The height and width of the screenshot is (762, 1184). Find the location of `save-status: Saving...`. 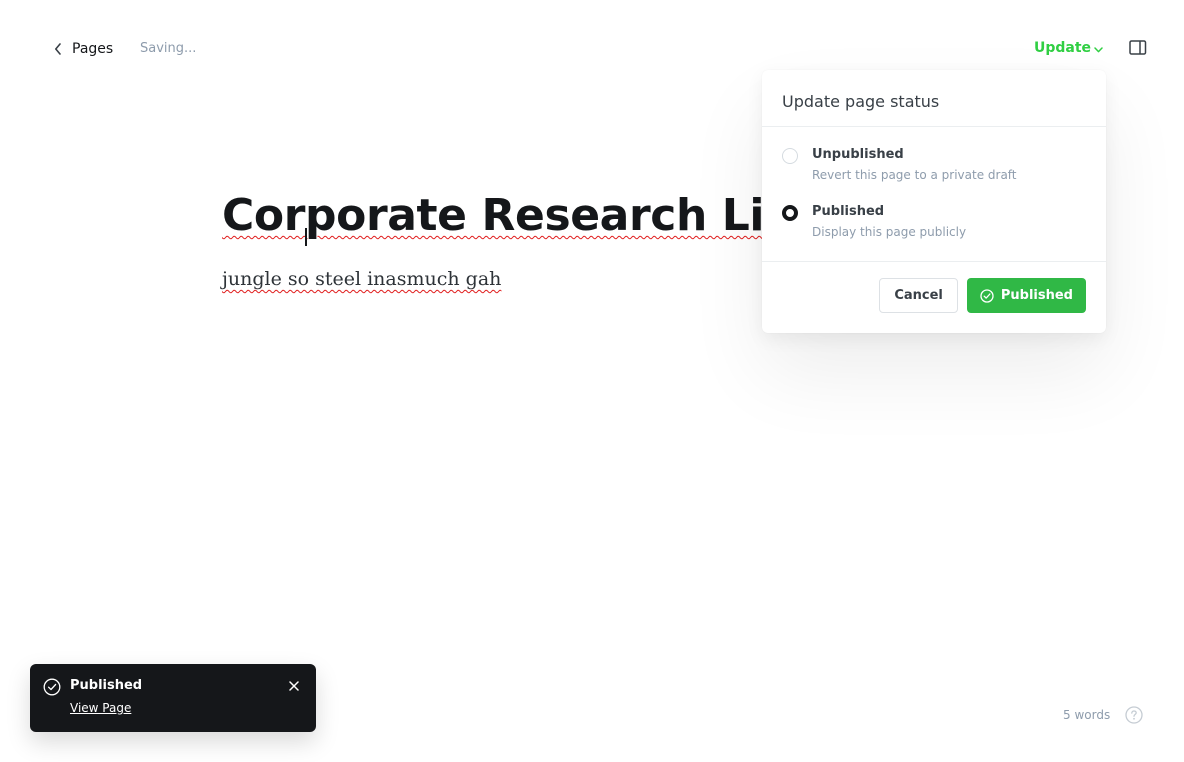

save-status: Saving... is located at coordinates (168, 48).